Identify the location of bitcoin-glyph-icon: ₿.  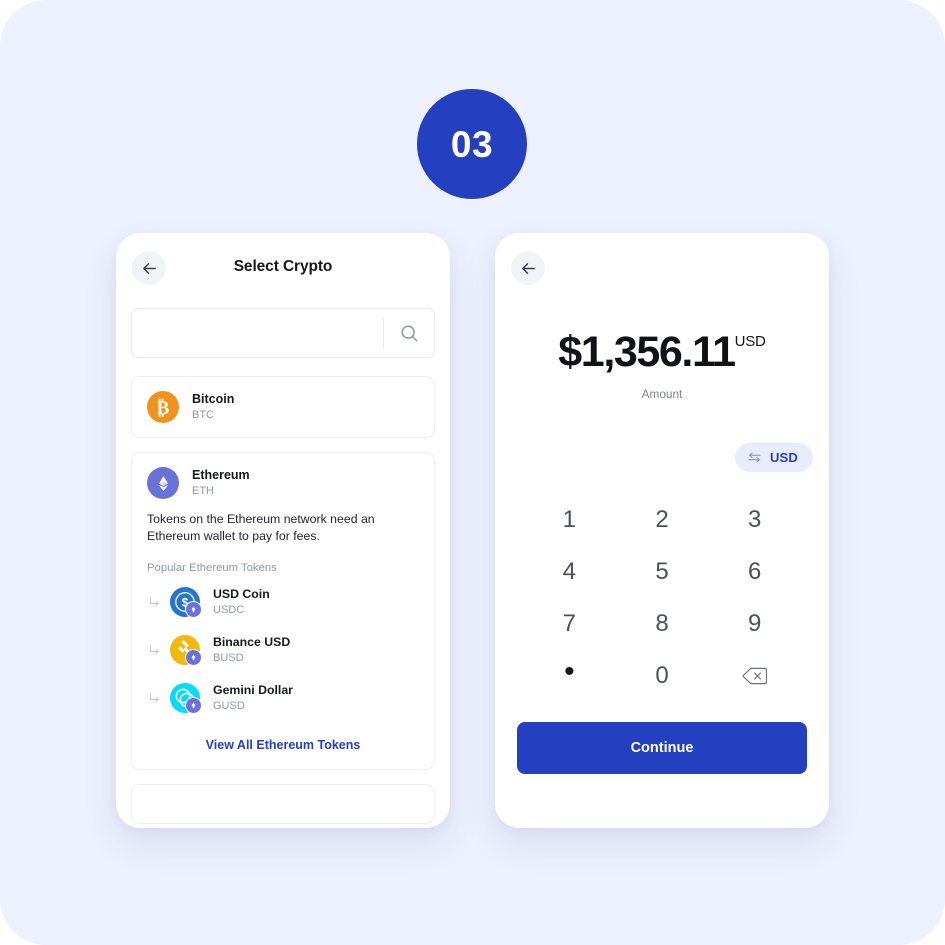
(163, 408).